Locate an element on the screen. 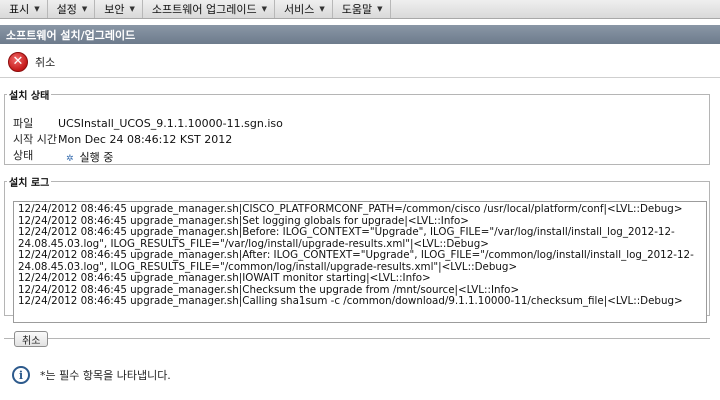  menu-settings-label: 설정 is located at coordinates (66, 9).